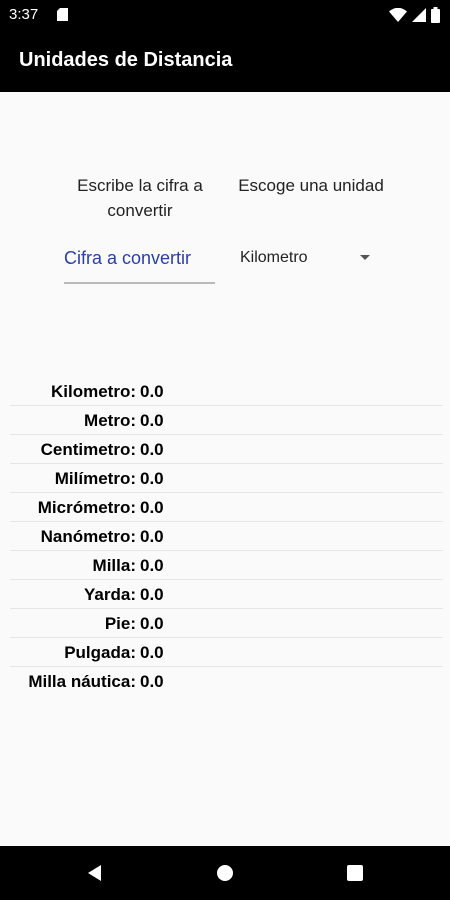 The image size is (450, 900). Describe the element at coordinates (95, 478) in the screenshot. I see `result-label: Milímetro:` at that location.